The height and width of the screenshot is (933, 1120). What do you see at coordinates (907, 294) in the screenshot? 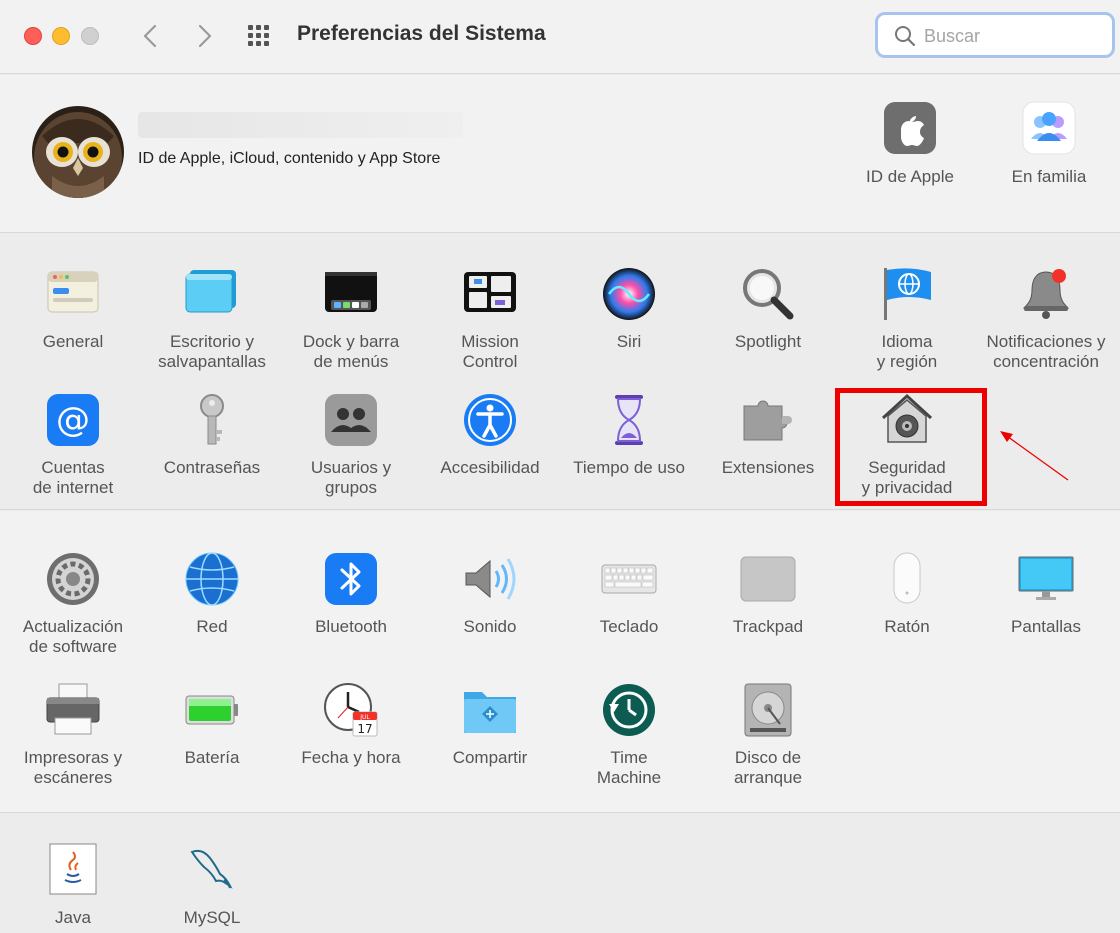
I see `globe-flag-icon` at bounding box center [907, 294].